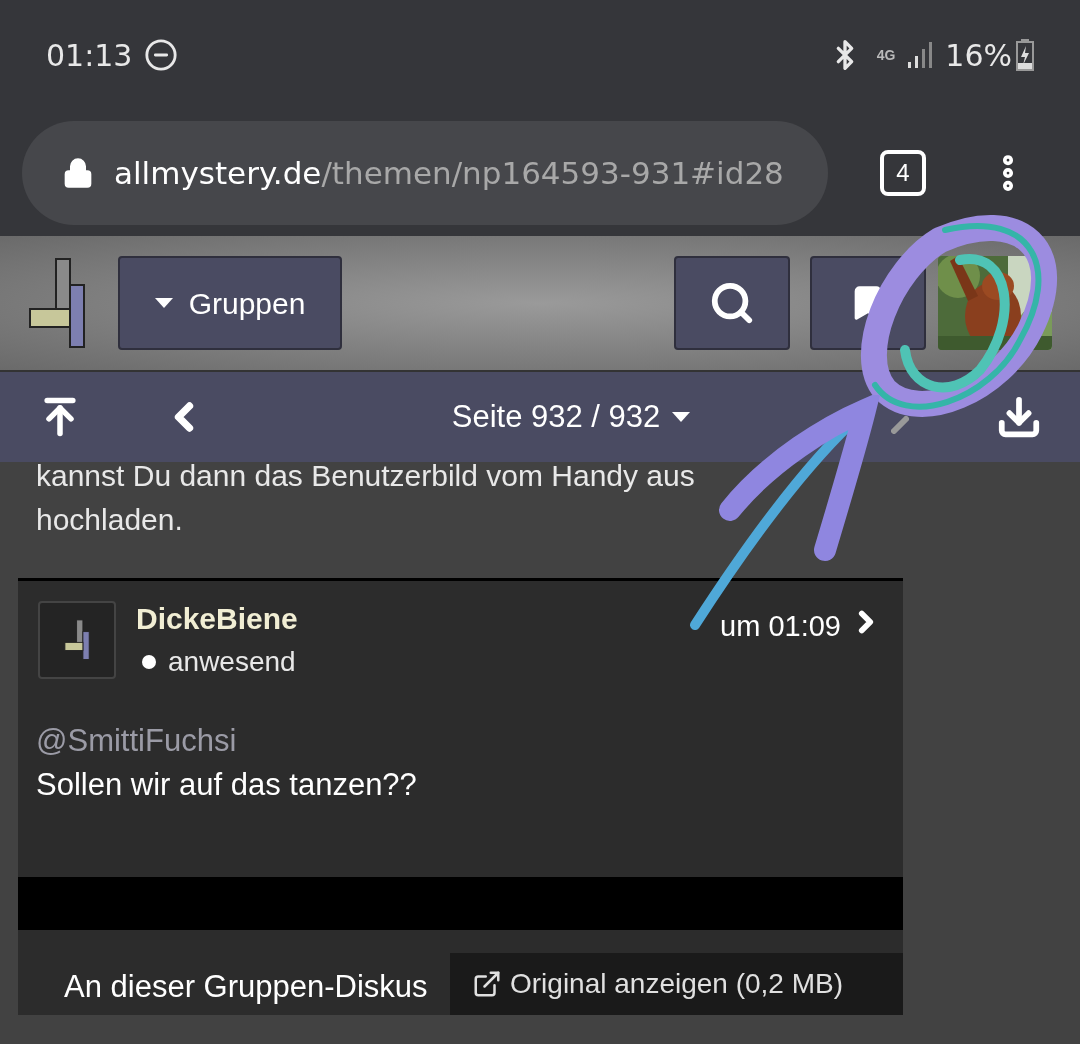 The width and height of the screenshot is (1080, 1044). What do you see at coordinates (780, 644) in the screenshot?
I see `post-time: um 01:09` at bounding box center [780, 644].